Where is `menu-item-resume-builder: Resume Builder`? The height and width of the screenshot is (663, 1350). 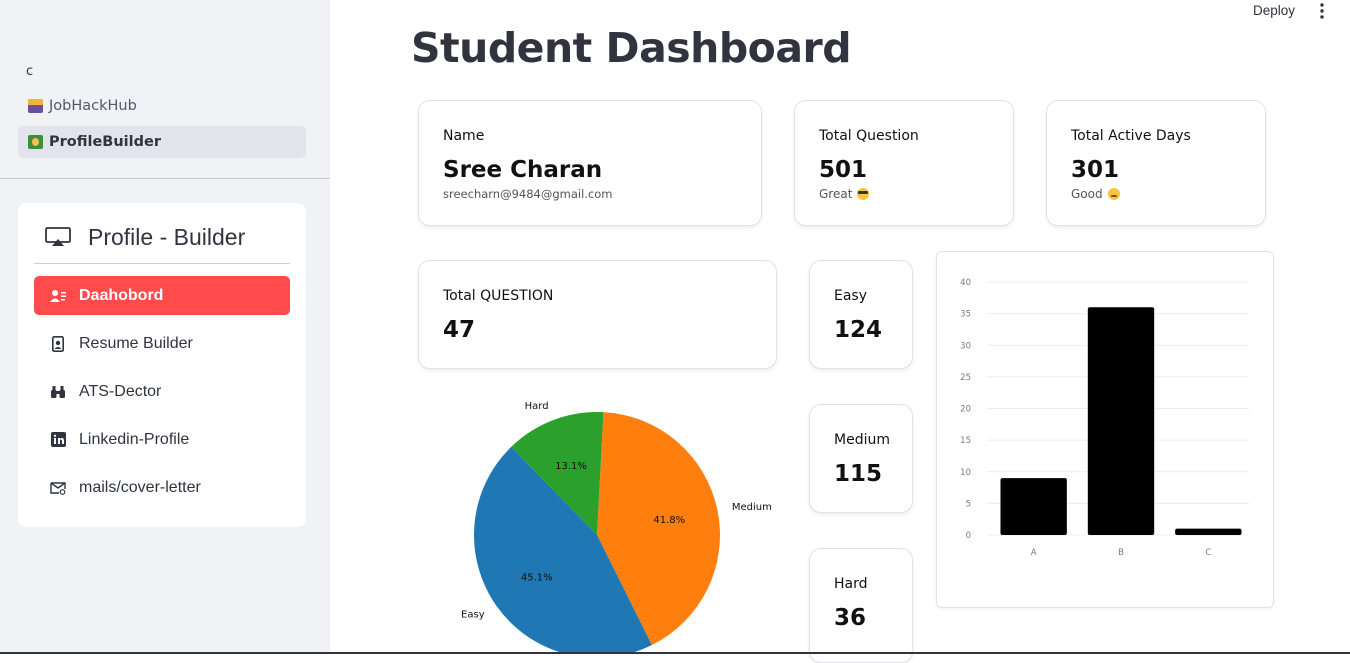 menu-item-resume-builder: Resume Builder is located at coordinates (162, 343).